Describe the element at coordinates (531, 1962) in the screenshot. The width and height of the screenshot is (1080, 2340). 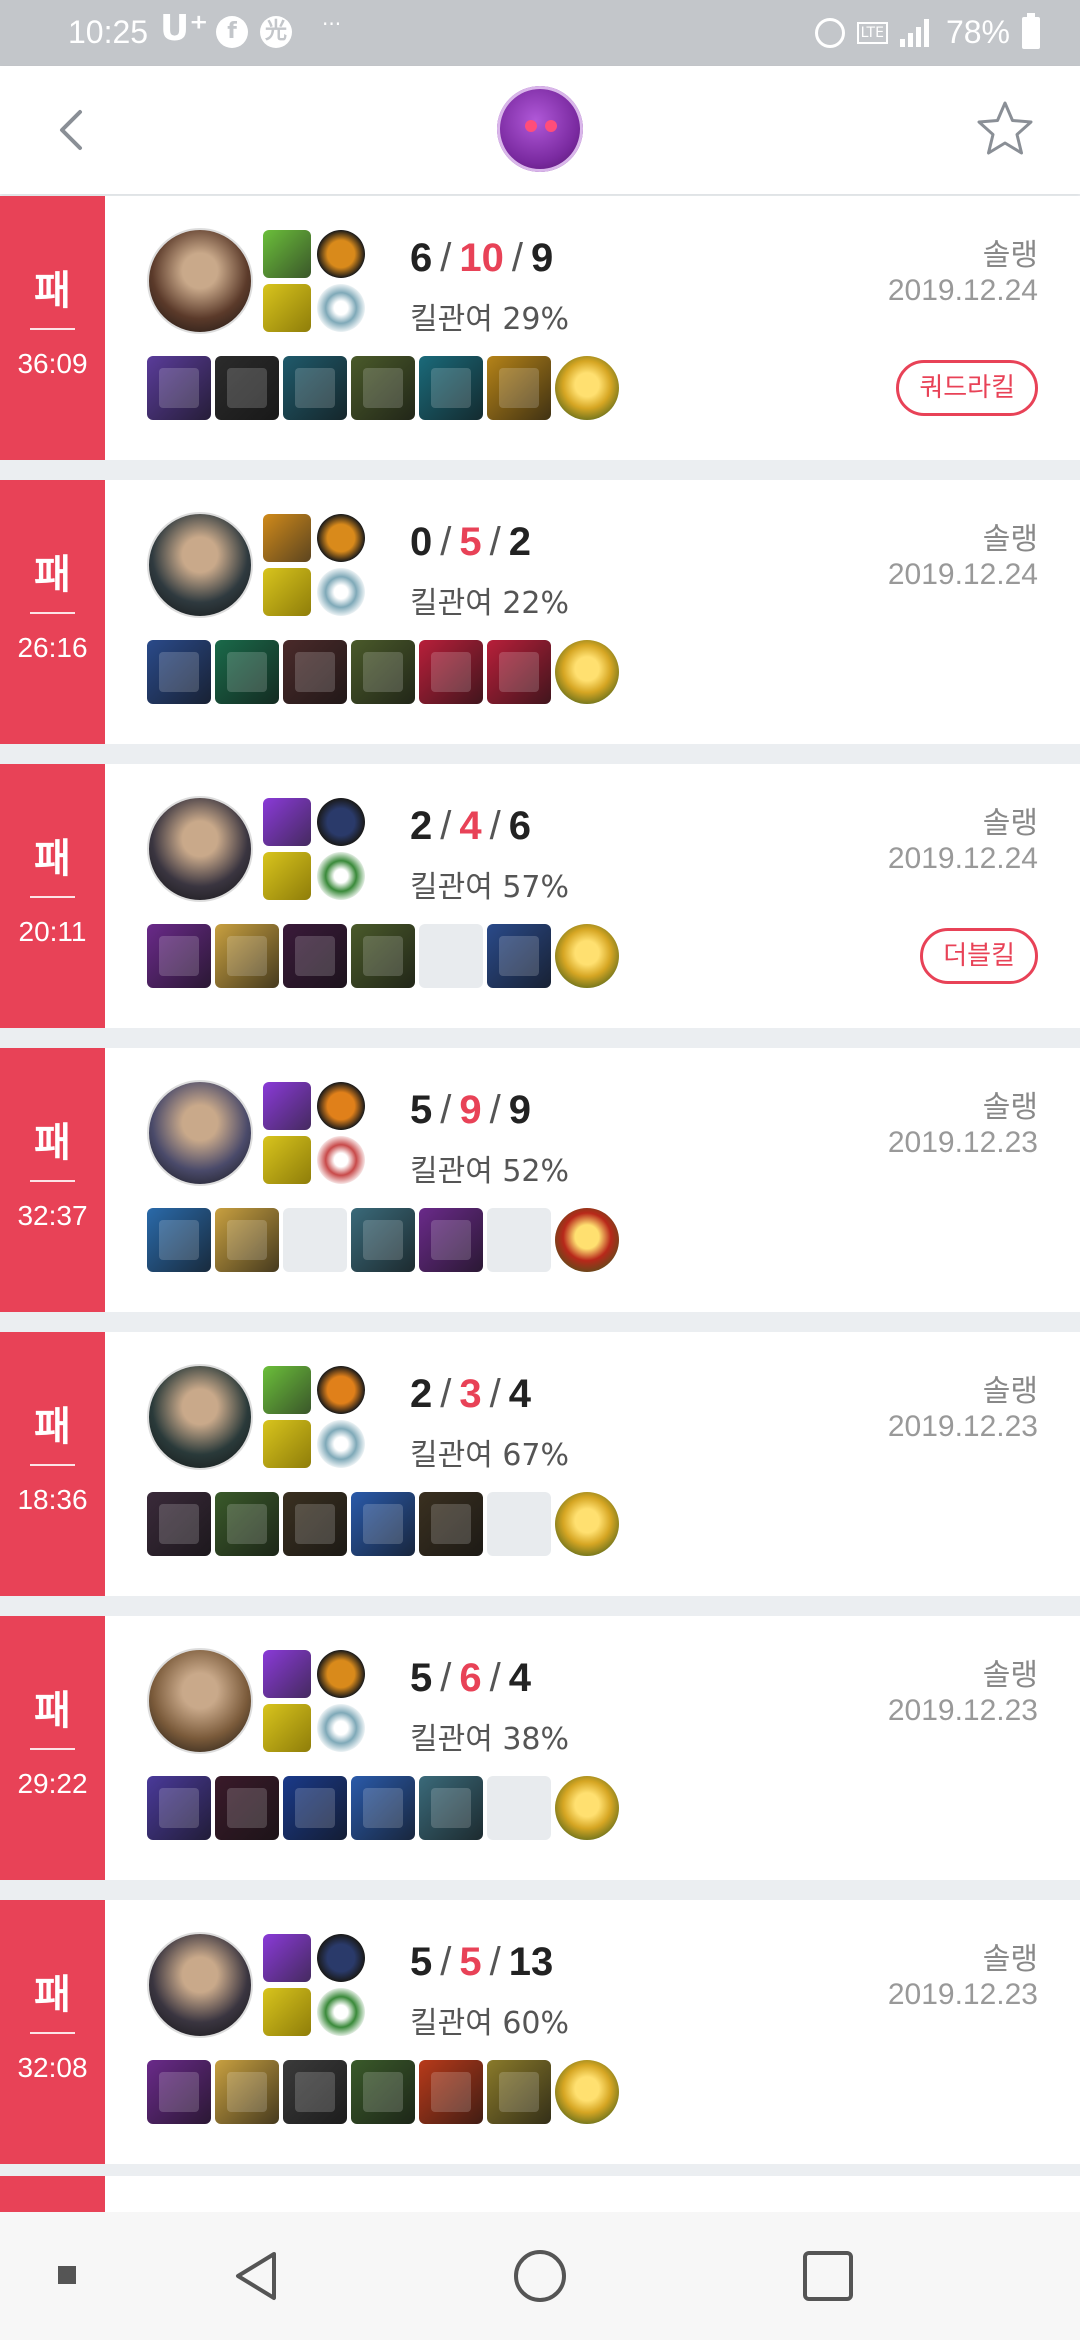
I see `assists: 13` at that location.